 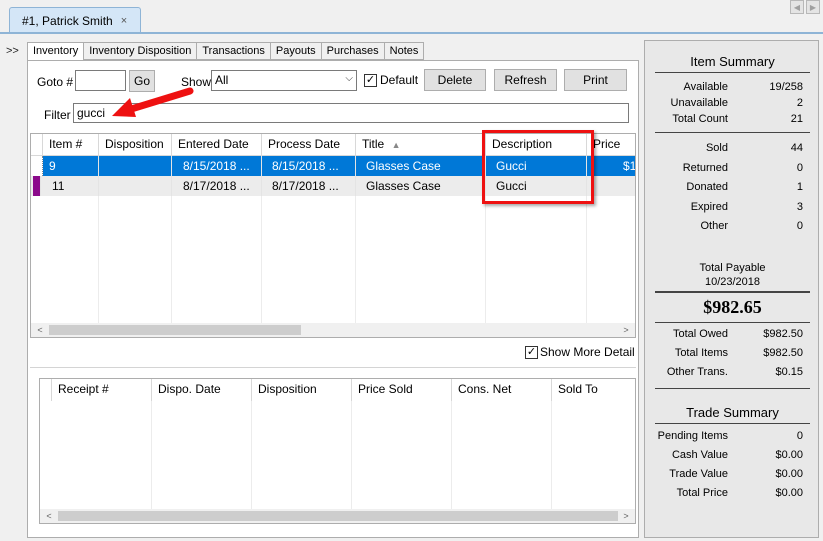 I want to click on document-tab: #1, Patrick Smith ×, so click(x=75, y=20).